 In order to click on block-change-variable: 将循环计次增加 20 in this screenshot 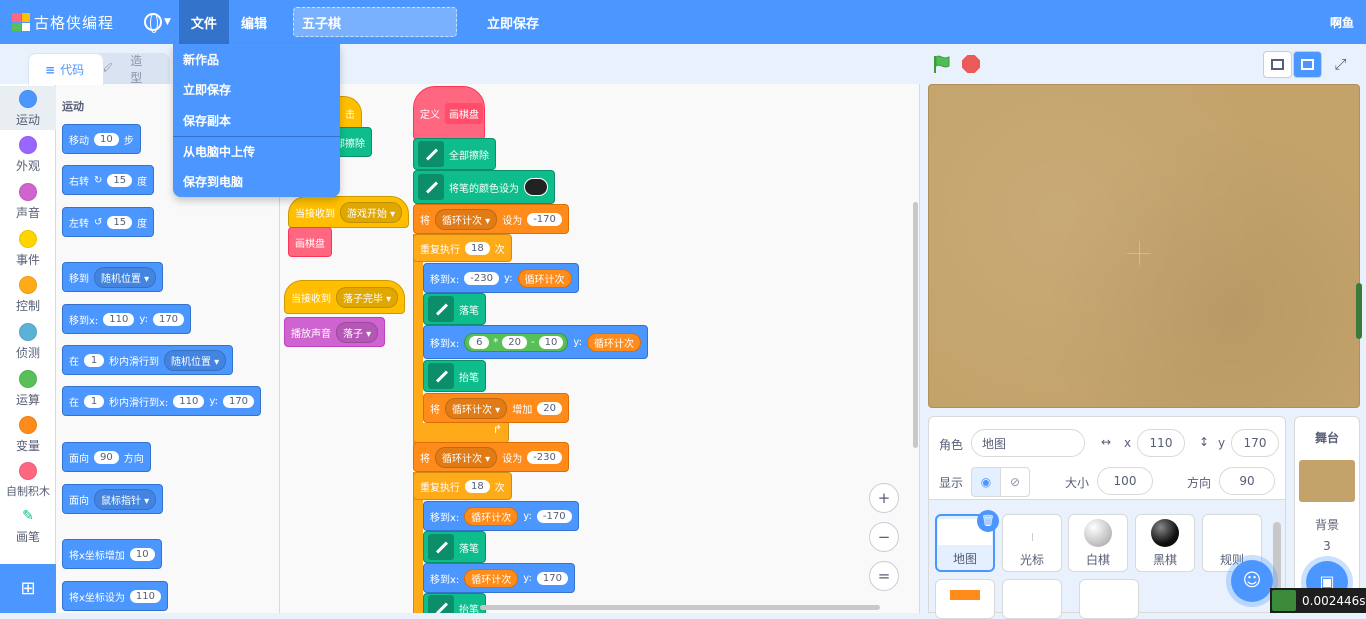, I will do `click(496, 408)`.